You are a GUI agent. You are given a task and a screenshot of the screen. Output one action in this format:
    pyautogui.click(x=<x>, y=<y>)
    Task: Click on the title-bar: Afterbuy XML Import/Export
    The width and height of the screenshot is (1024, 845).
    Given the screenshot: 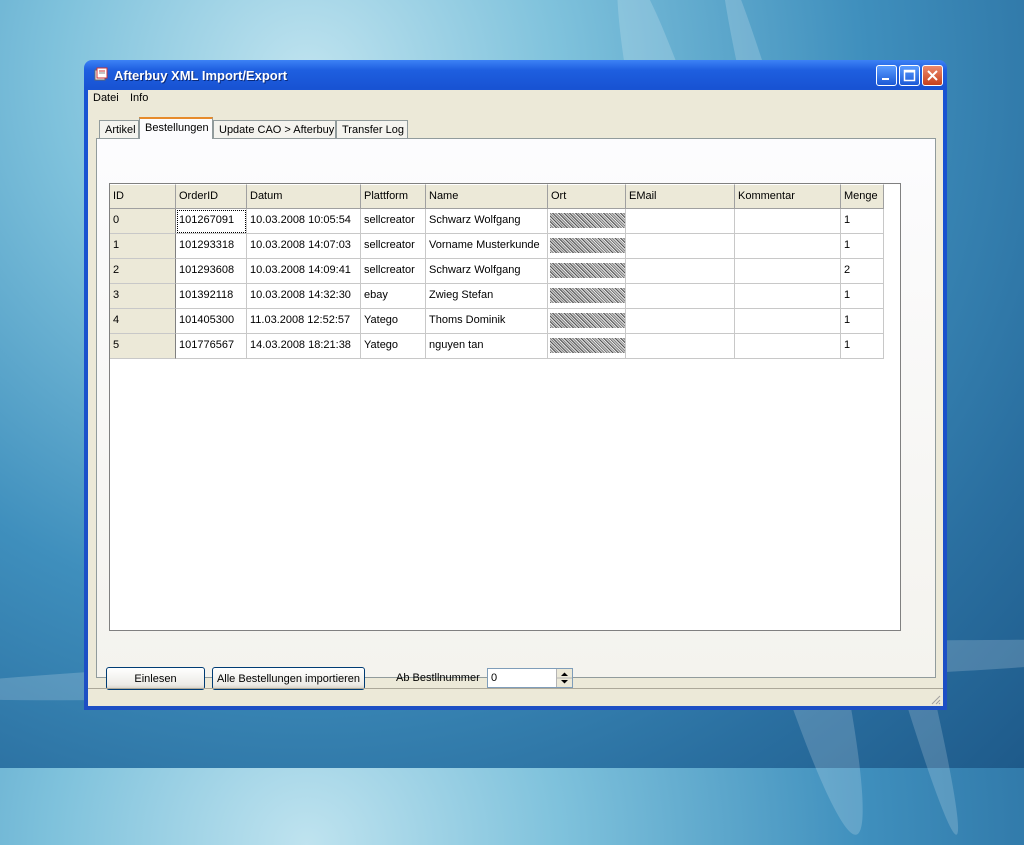 What is the action you would take?
    pyautogui.click(x=515, y=75)
    